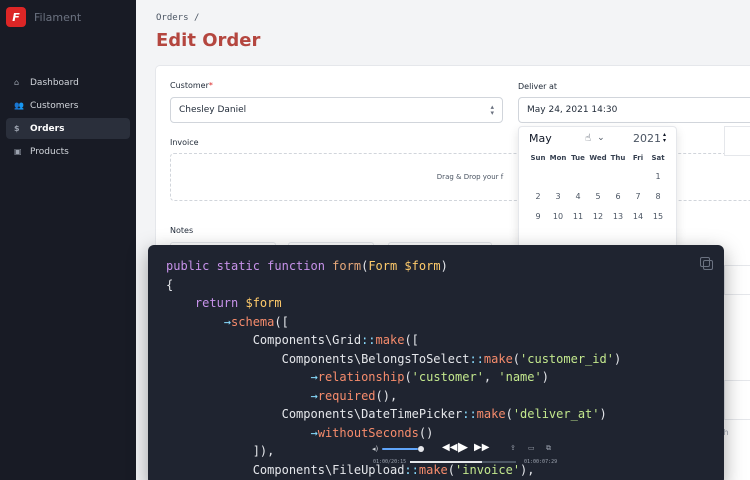  I want to click on deliver-at-picker: May 24, 2021 14:30, so click(634, 110).